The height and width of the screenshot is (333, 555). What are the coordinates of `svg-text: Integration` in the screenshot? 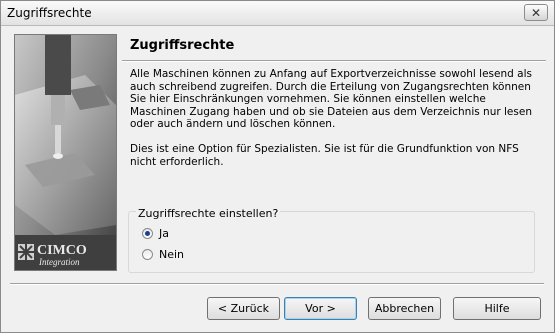 It's located at (59, 262).